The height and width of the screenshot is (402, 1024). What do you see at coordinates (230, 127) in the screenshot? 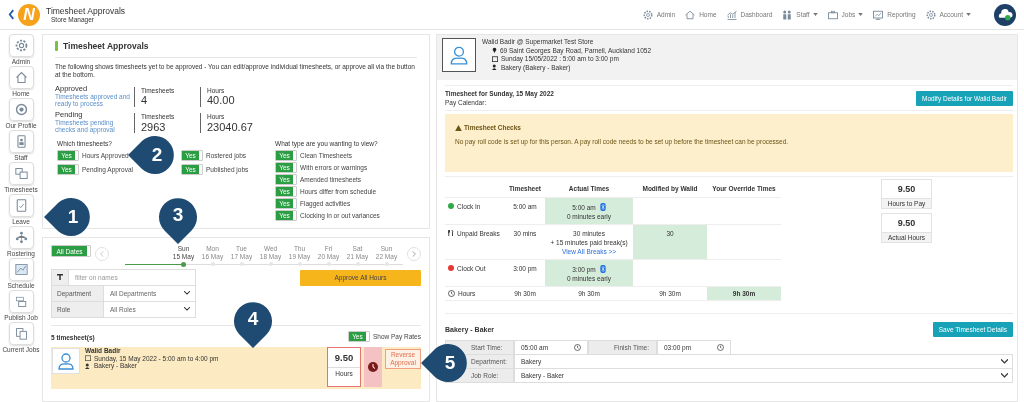
I see `stat-value: 23040.67` at bounding box center [230, 127].